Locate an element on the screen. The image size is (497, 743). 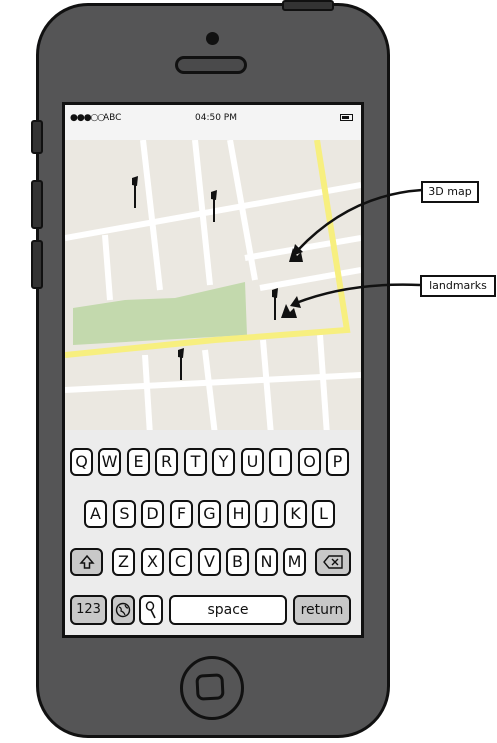
callout-landmarks: landmarks is located at coordinates (458, 286).